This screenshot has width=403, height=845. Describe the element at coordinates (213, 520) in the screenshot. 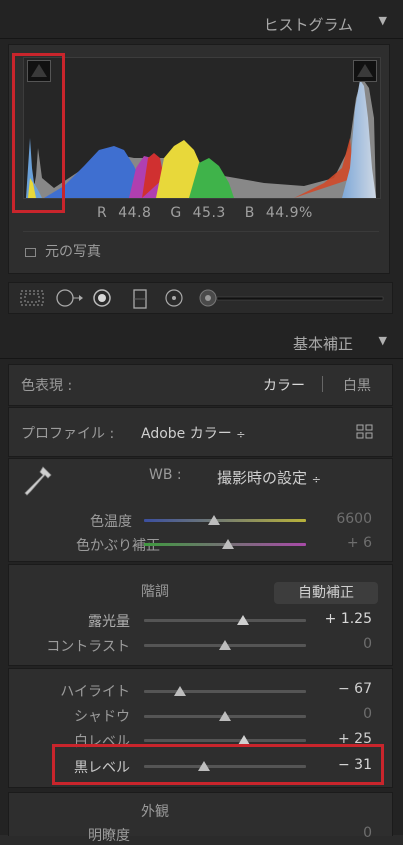

I see `temp-slider-thumb` at that location.